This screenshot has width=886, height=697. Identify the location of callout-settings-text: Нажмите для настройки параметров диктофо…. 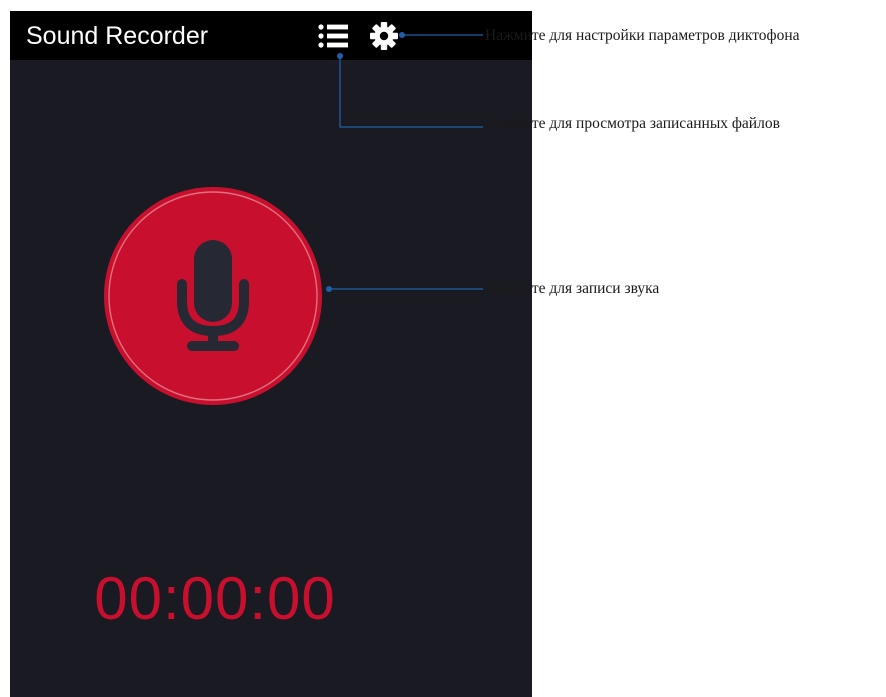
(642, 35).